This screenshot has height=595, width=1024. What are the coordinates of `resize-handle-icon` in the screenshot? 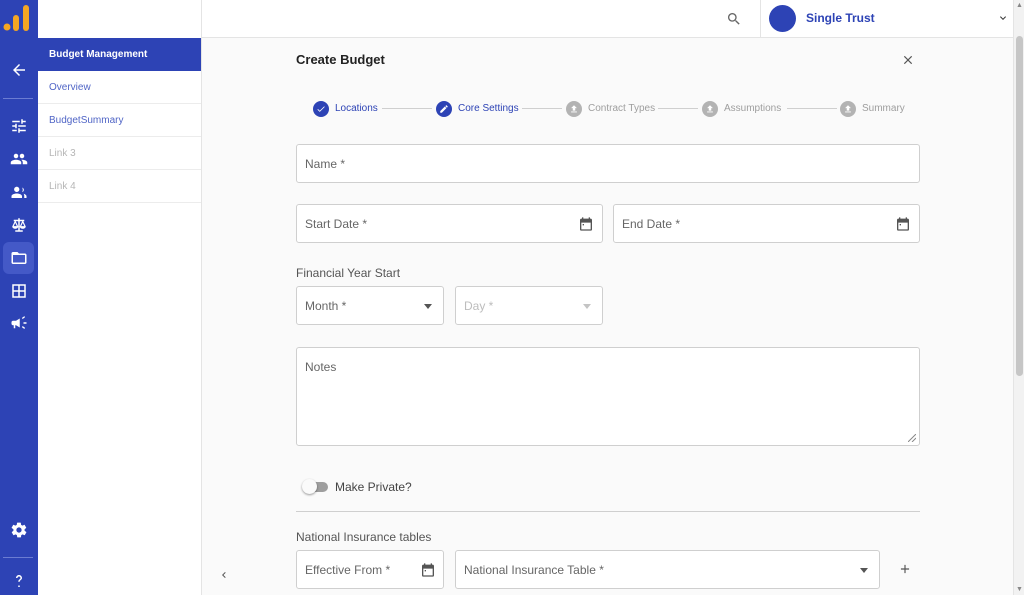 It's located at (912, 438).